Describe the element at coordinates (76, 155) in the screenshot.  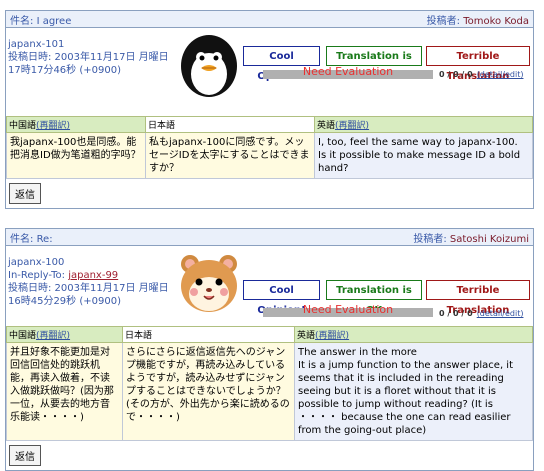
I see `chinese-text: 我japanx-100也是同感。能把消息ID做为笔道粗的字吗？` at that location.